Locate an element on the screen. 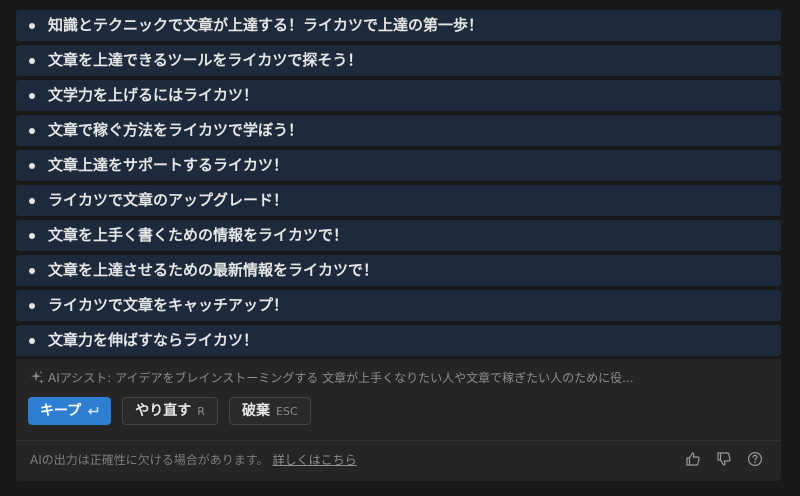 This screenshot has width=800, height=496. feedback-icons is located at coordinates (719, 460).